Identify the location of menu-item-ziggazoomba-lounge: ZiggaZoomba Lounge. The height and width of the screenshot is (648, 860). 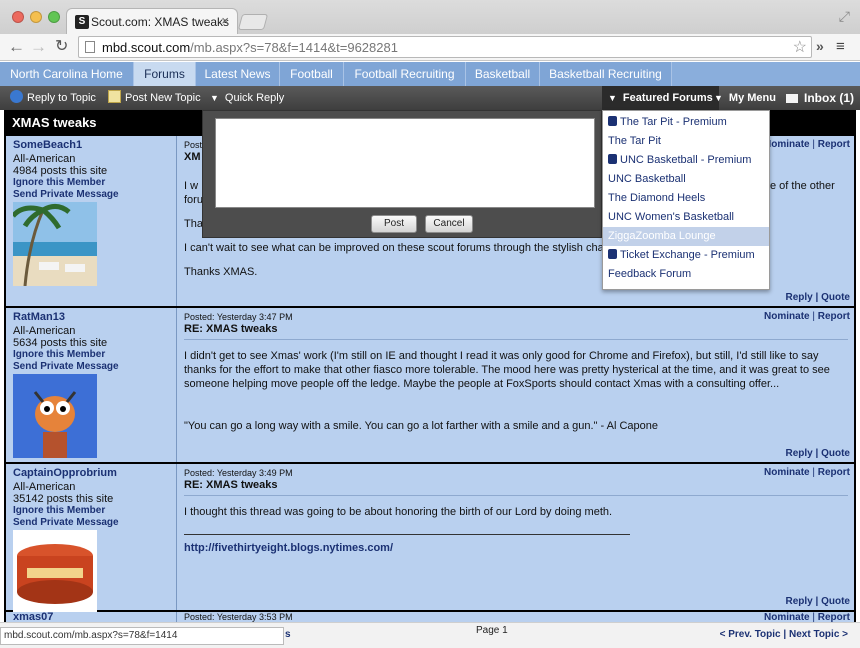
(686, 236).